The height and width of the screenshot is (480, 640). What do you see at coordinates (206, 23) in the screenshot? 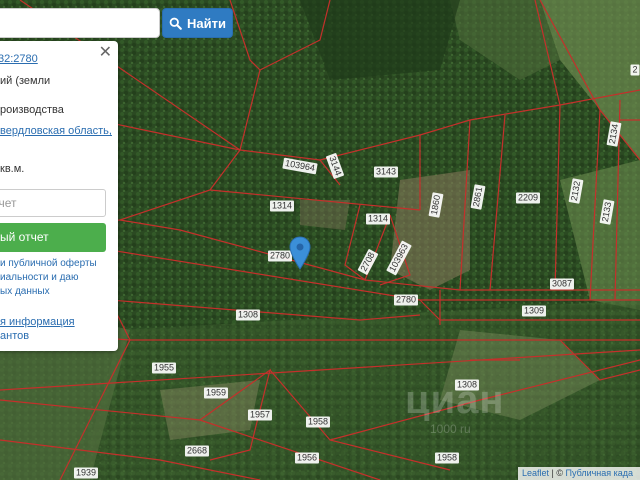
I see `search-button-label: Найти` at bounding box center [206, 23].